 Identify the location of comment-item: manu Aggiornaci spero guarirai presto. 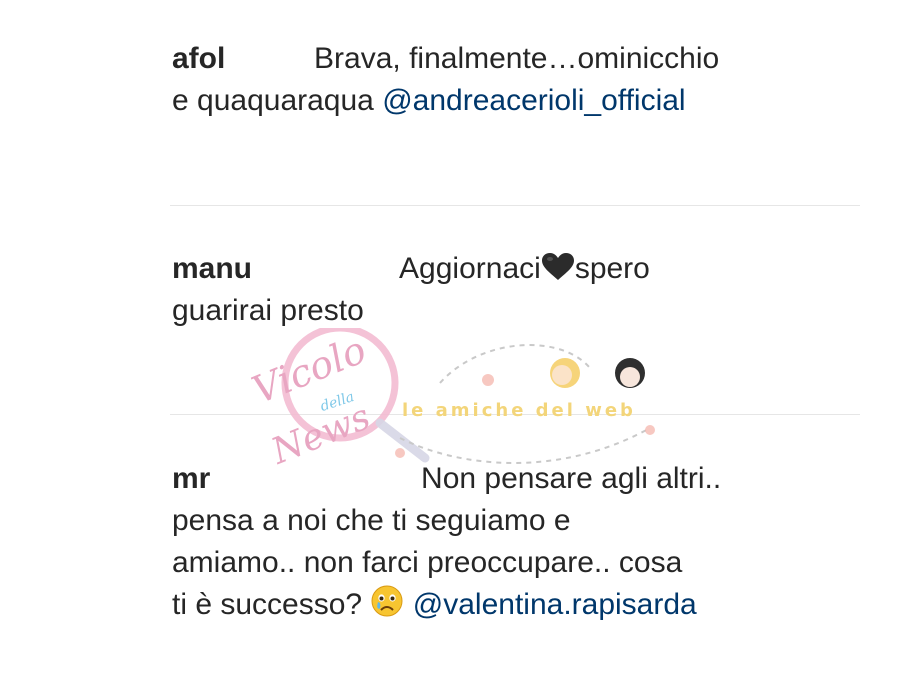
(492, 293).